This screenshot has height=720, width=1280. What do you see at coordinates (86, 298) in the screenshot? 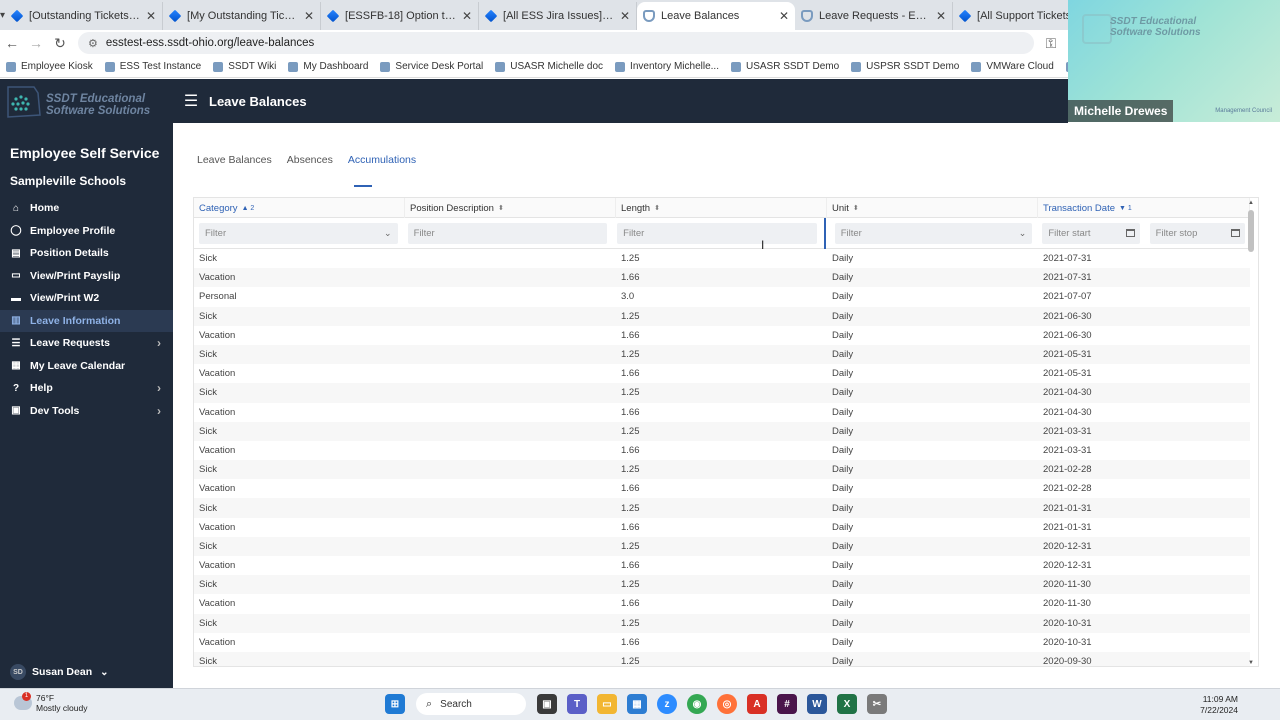
I see `sidebar-item-view-print-w2: ▬ View/Print W2` at bounding box center [86, 298].